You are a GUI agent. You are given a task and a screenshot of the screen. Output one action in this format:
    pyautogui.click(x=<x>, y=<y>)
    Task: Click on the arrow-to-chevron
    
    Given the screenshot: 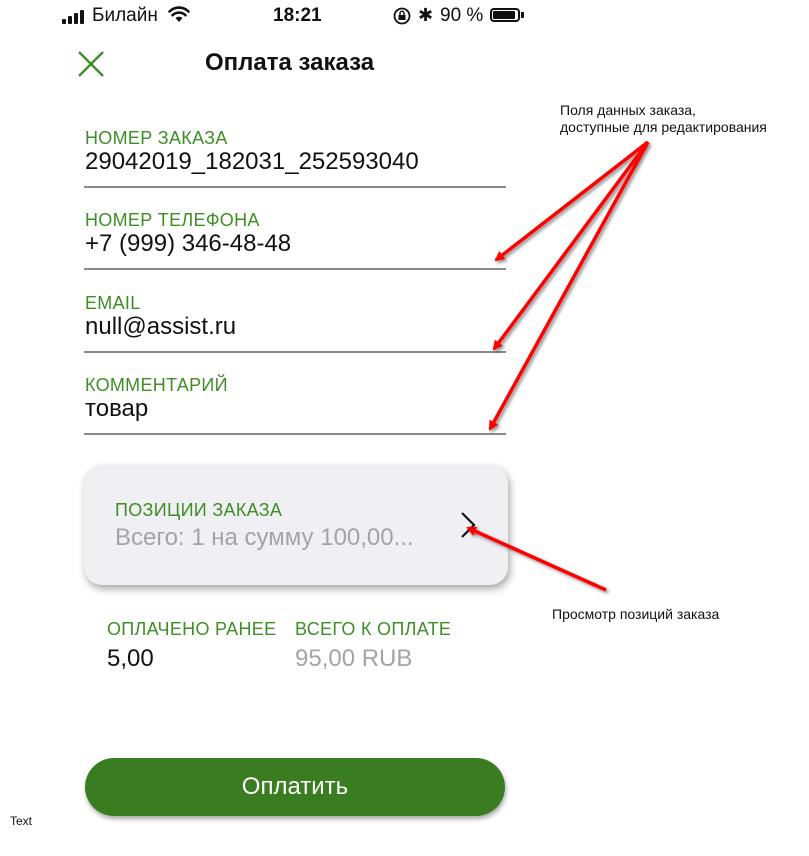 What is the action you would take?
    pyautogui.click(x=536, y=559)
    